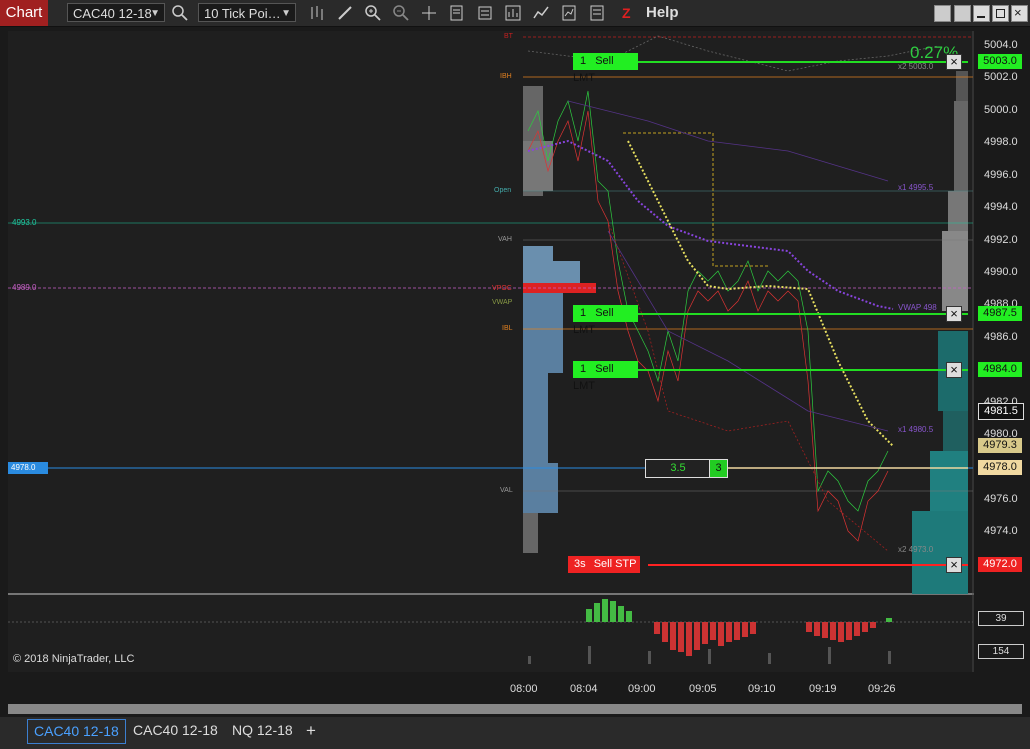 This screenshot has width=1030, height=749. Describe the element at coordinates (916, 429) in the screenshot. I see `indicator-label-x1-lower: x1 4980.5` at that location.